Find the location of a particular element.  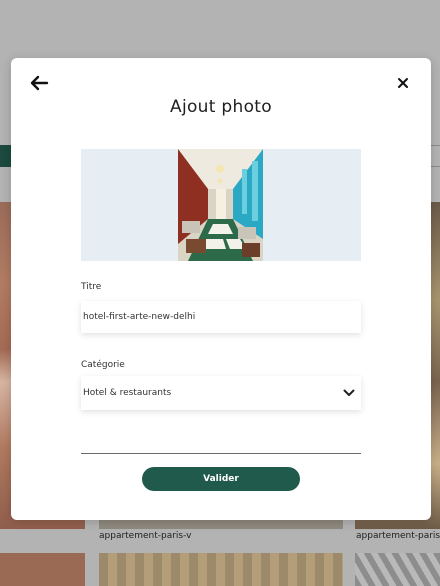

close-button is located at coordinates (403, 83).